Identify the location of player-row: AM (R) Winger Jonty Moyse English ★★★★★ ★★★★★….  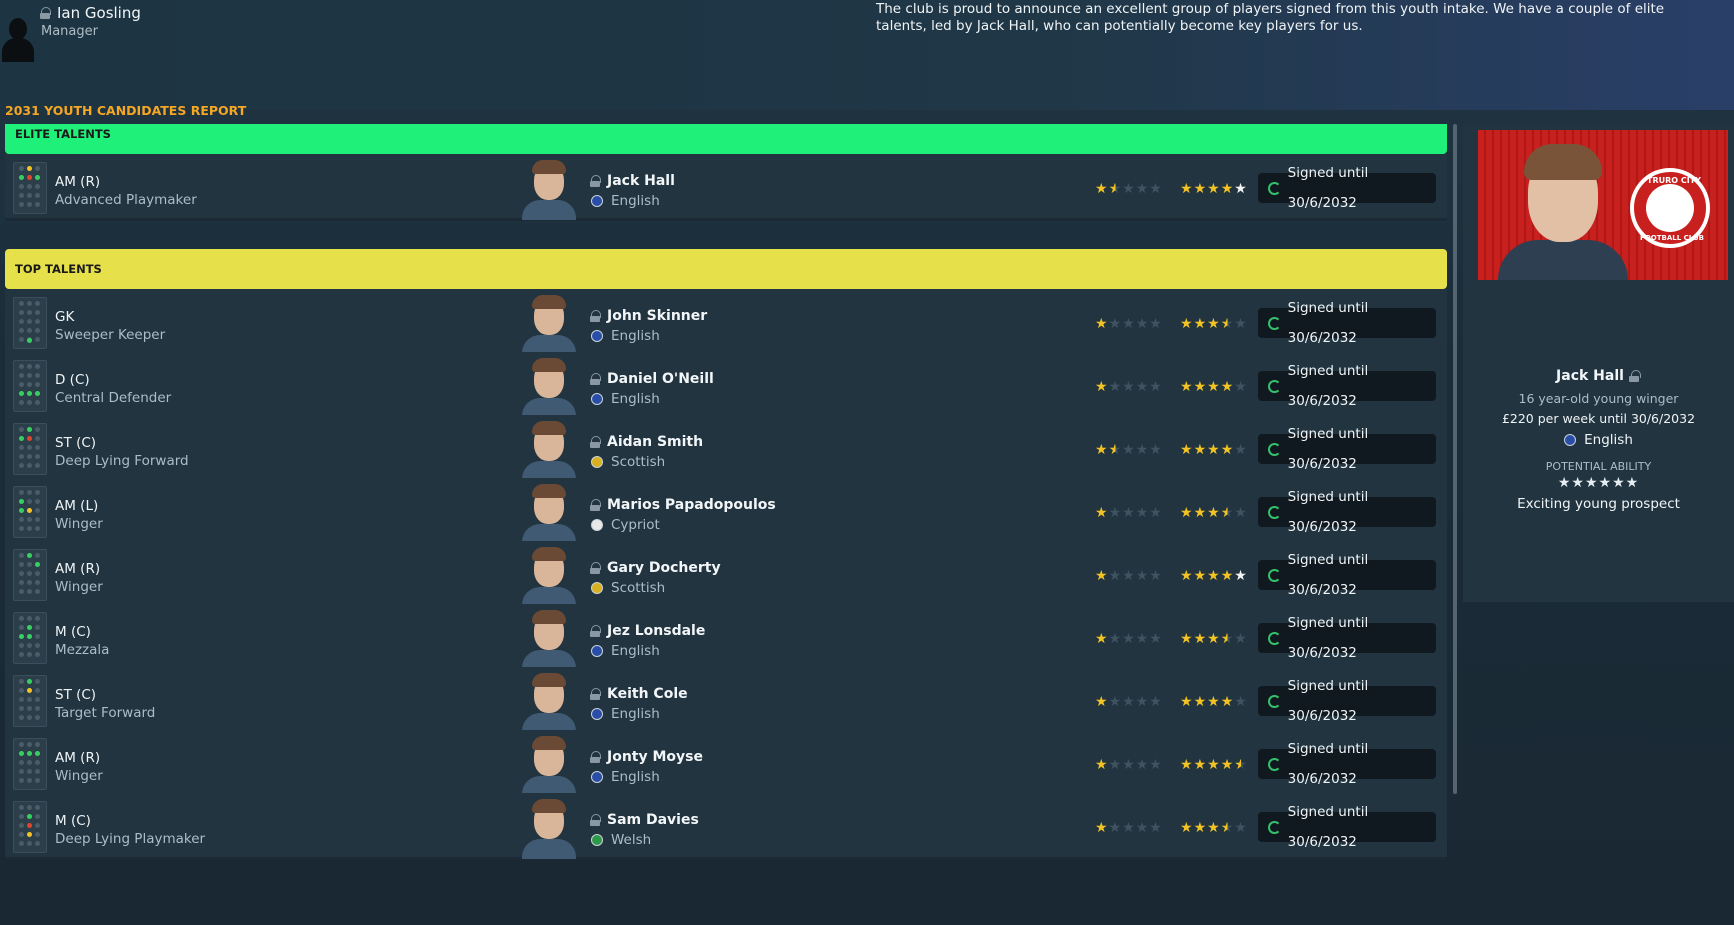
(726, 763).